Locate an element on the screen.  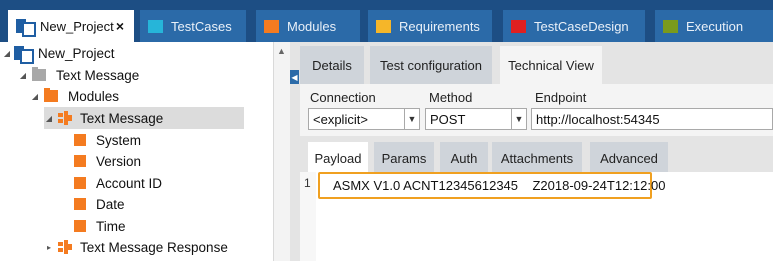
tree-item-label: Text Message Response is located at coordinates (154, 247).